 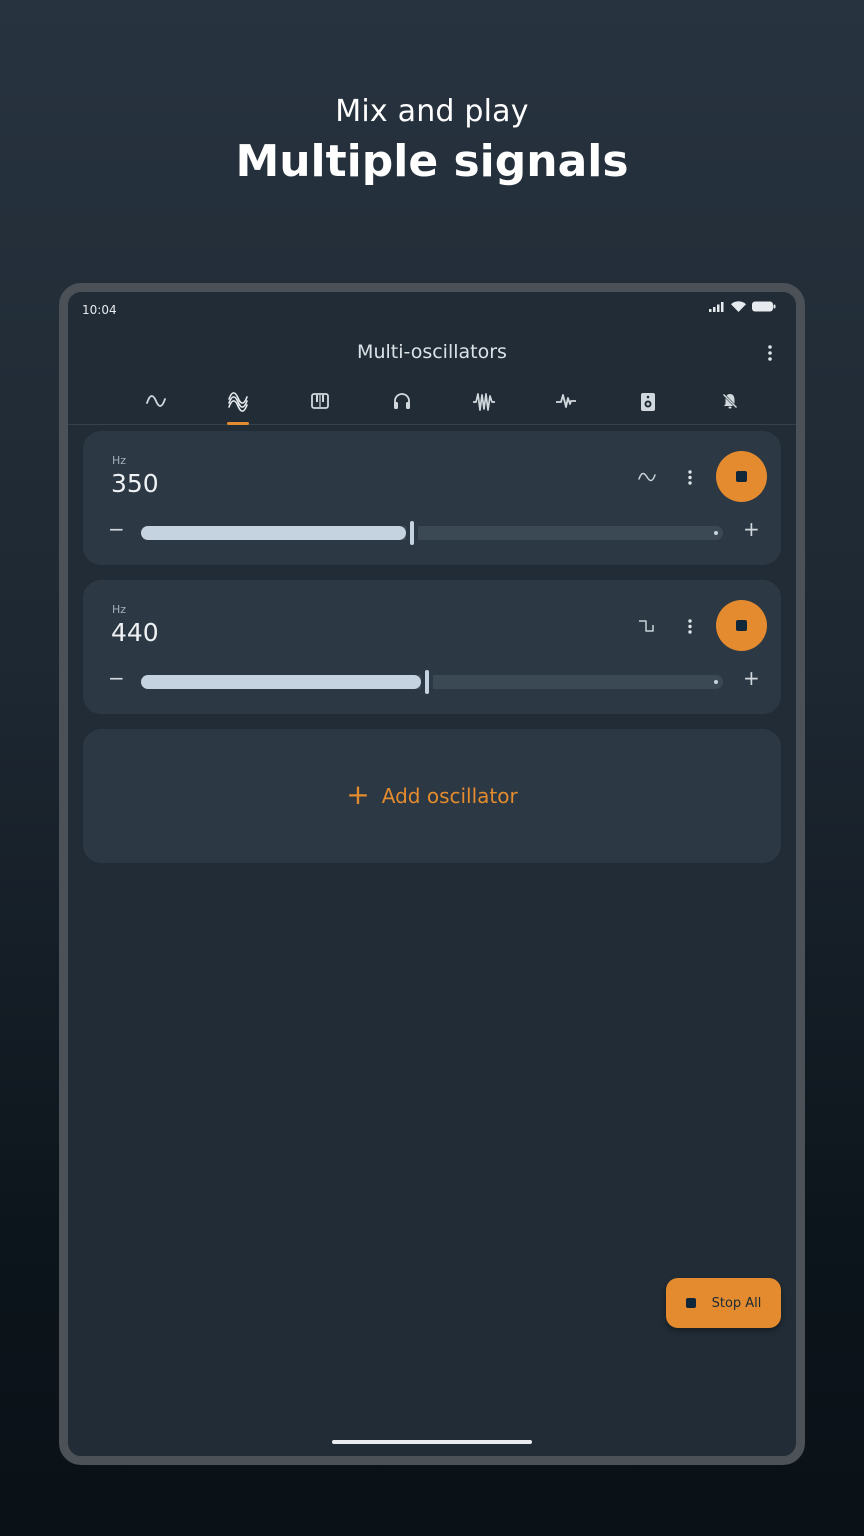 What do you see at coordinates (135, 632) in the screenshot?
I see `frequency-value: 440` at bounding box center [135, 632].